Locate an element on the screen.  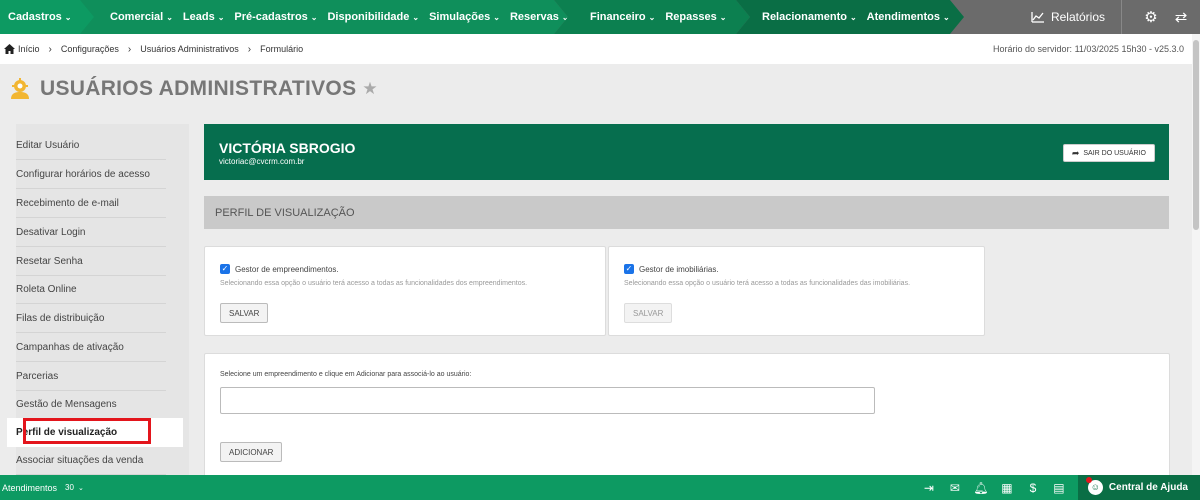
active-item-highlight is located at coordinates (87, 431).